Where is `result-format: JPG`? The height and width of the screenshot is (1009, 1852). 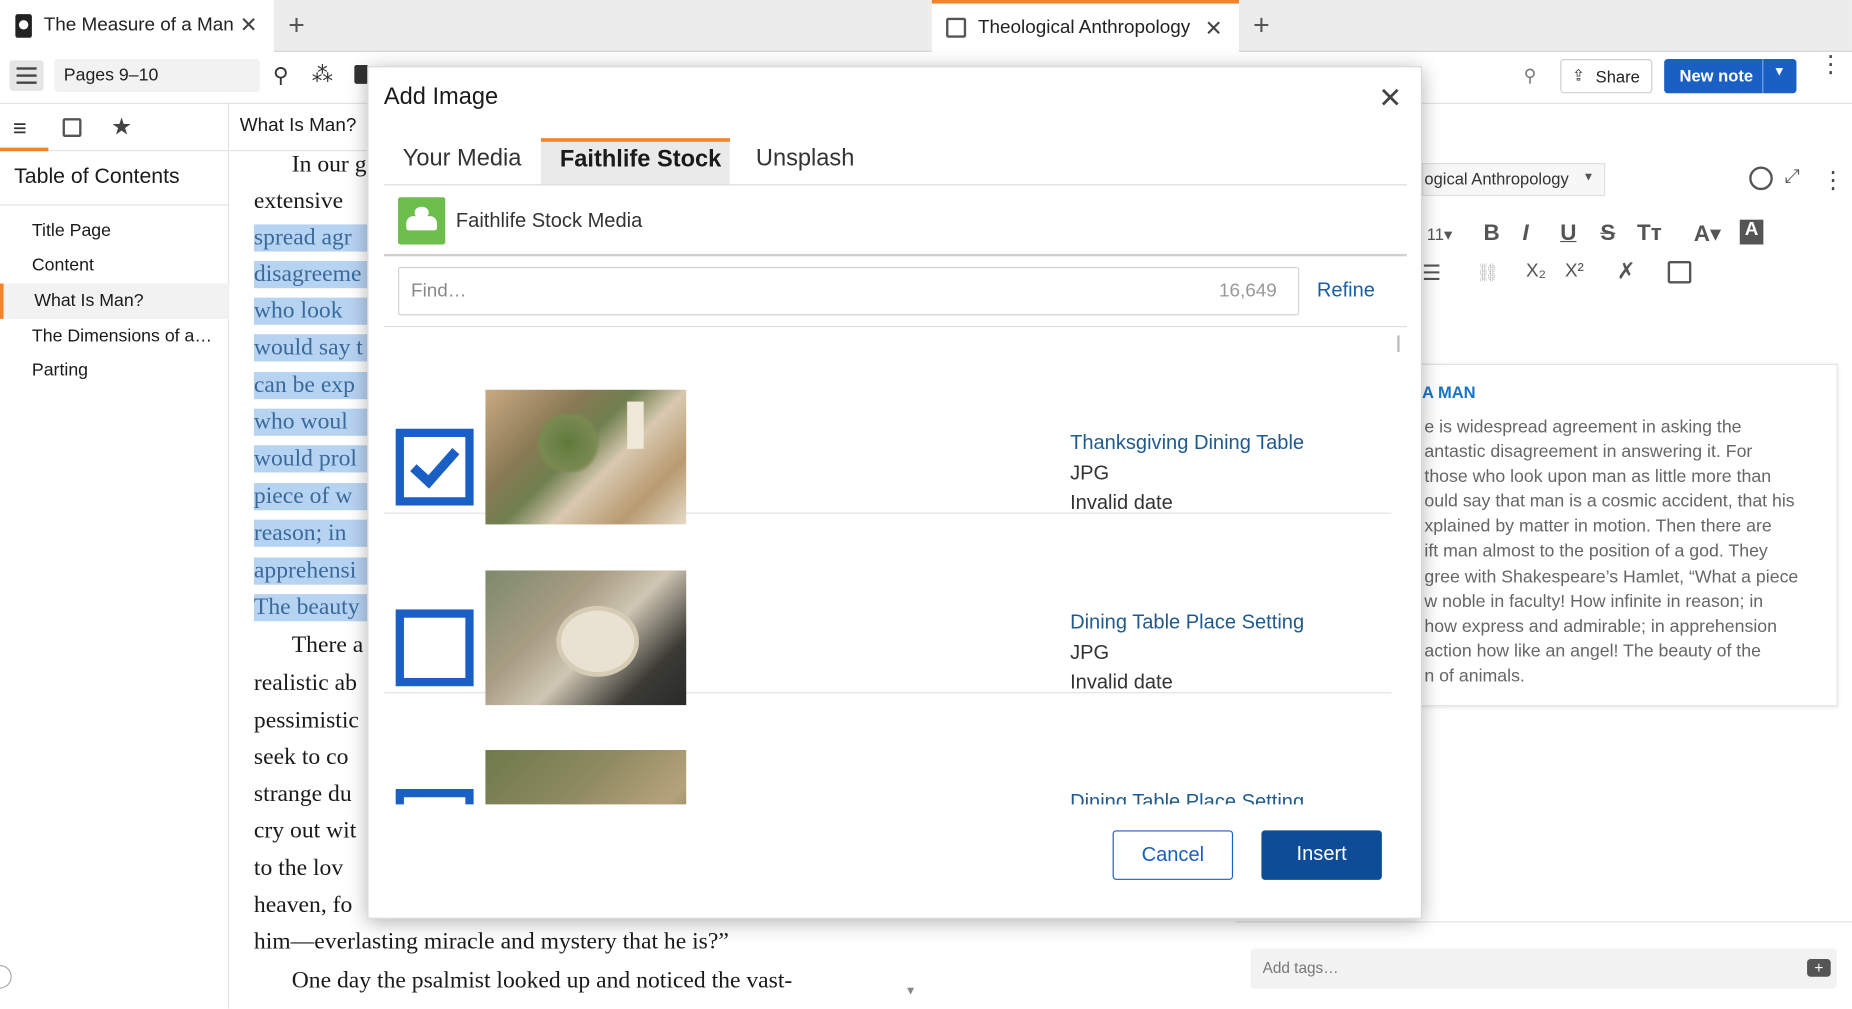 result-format: JPG is located at coordinates (1090, 652).